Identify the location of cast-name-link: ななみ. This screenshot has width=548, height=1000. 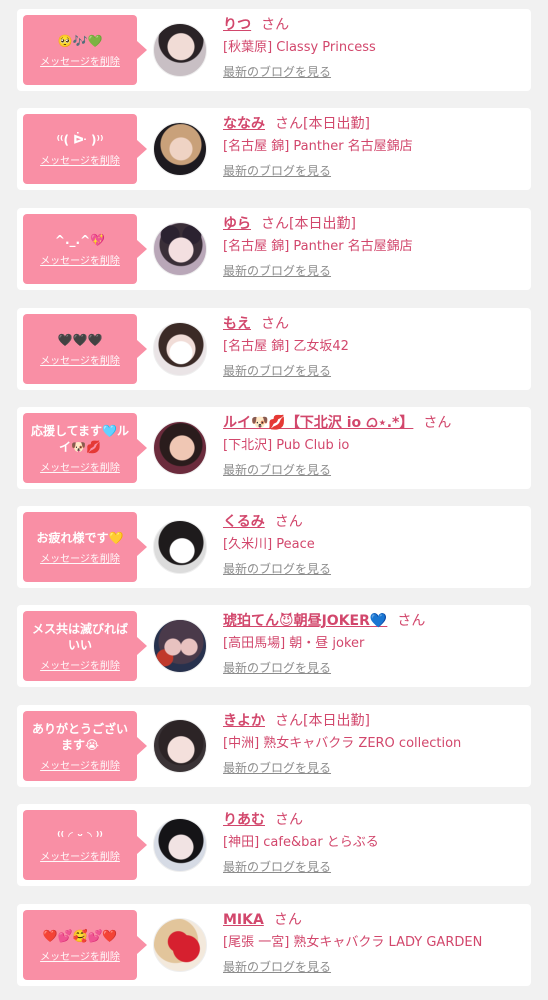
(244, 124).